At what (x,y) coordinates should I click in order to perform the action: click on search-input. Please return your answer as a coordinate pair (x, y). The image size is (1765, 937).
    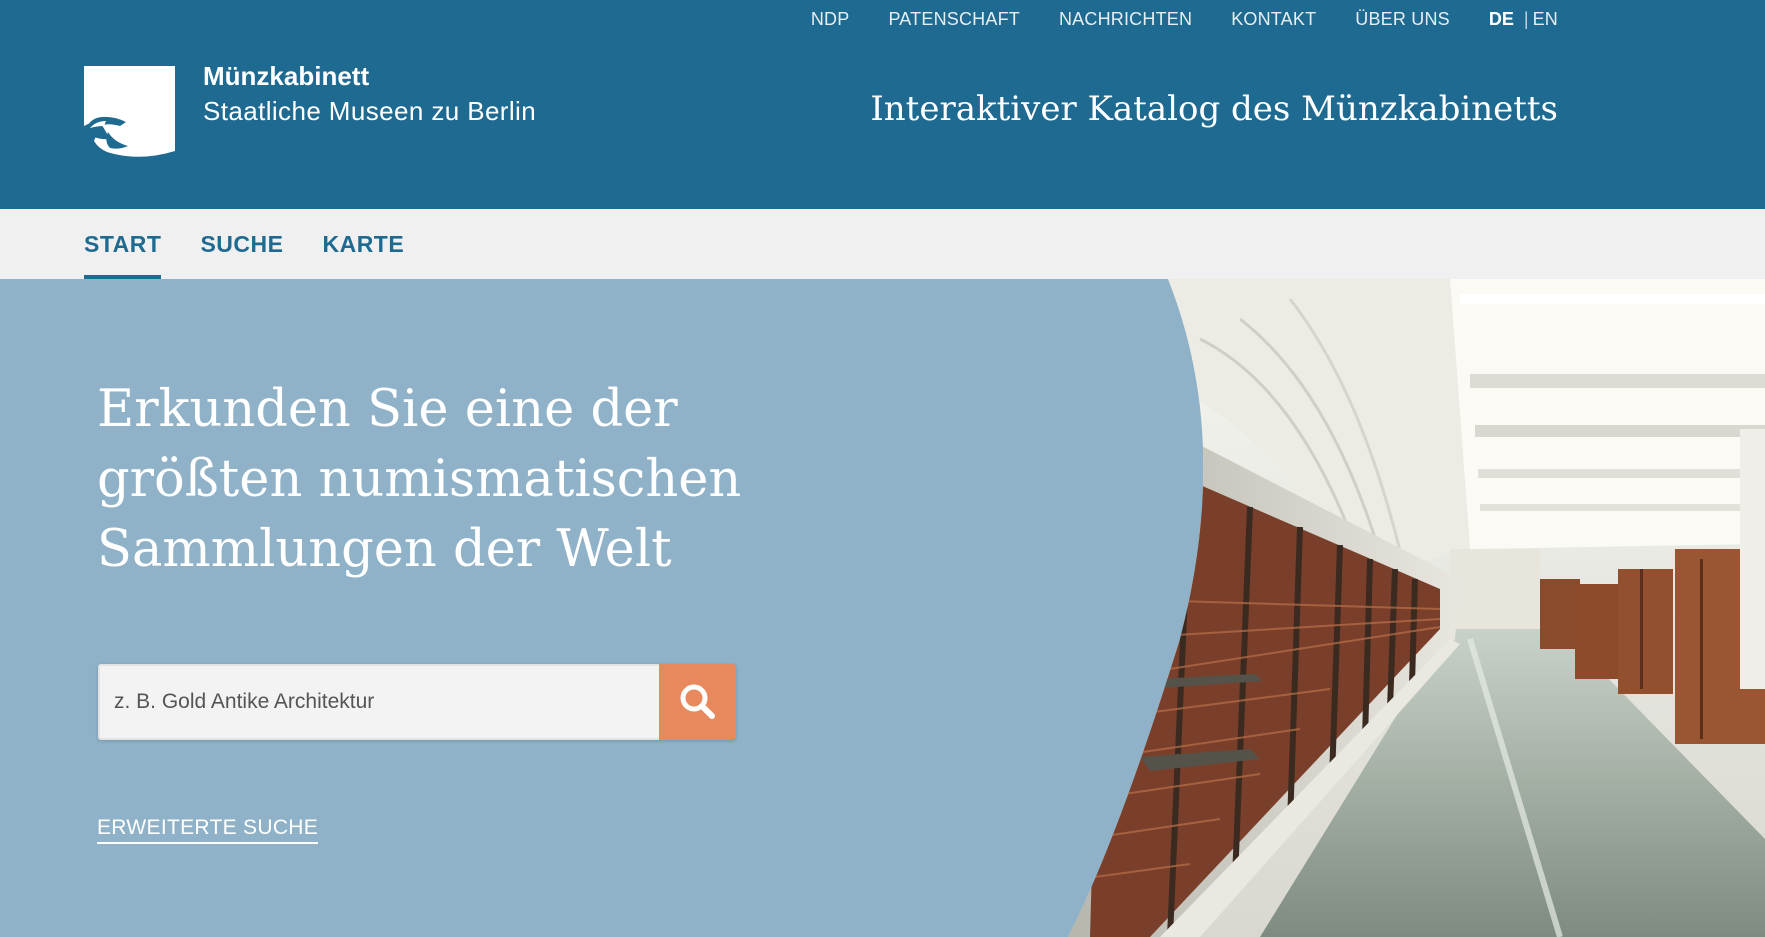
    Looking at the image, I should click on (378, 702).